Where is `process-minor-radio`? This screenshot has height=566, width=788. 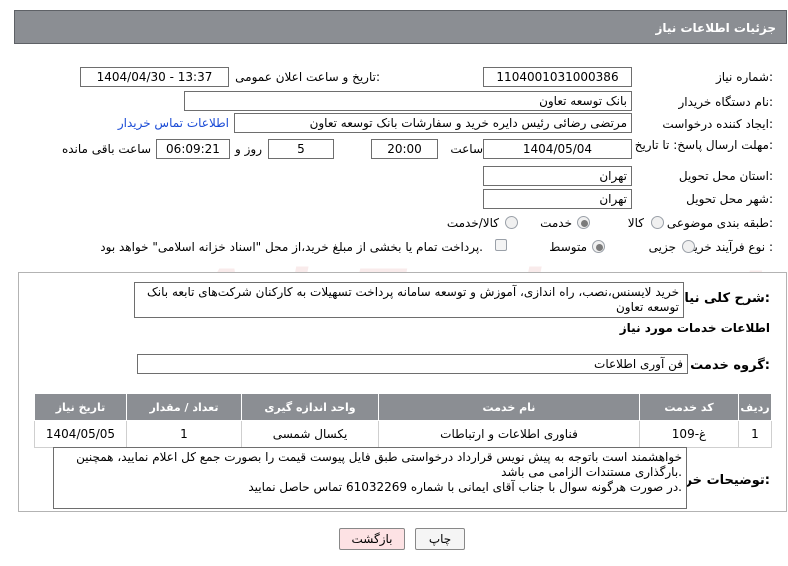
process-minor-radio is located at coordinates (688, 246).